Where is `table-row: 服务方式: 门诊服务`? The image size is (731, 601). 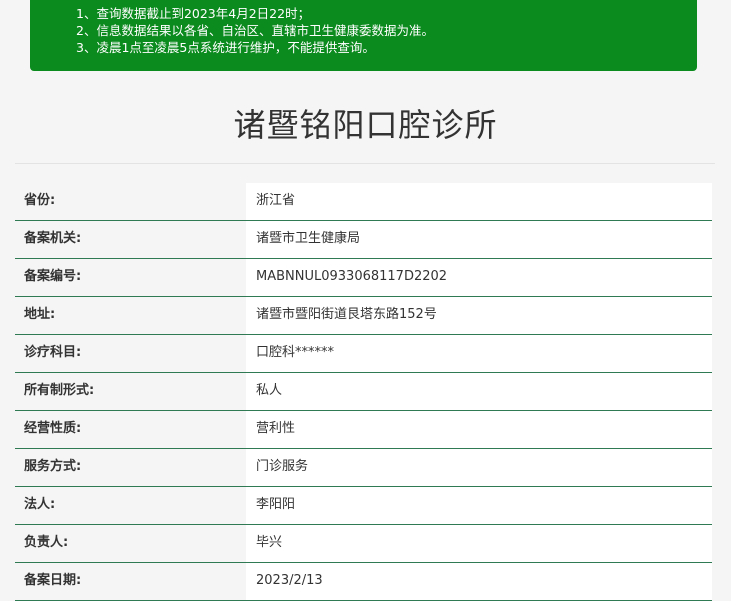 table-row: 服务方式: 门诊服务 is located at coordinates (363, 468).